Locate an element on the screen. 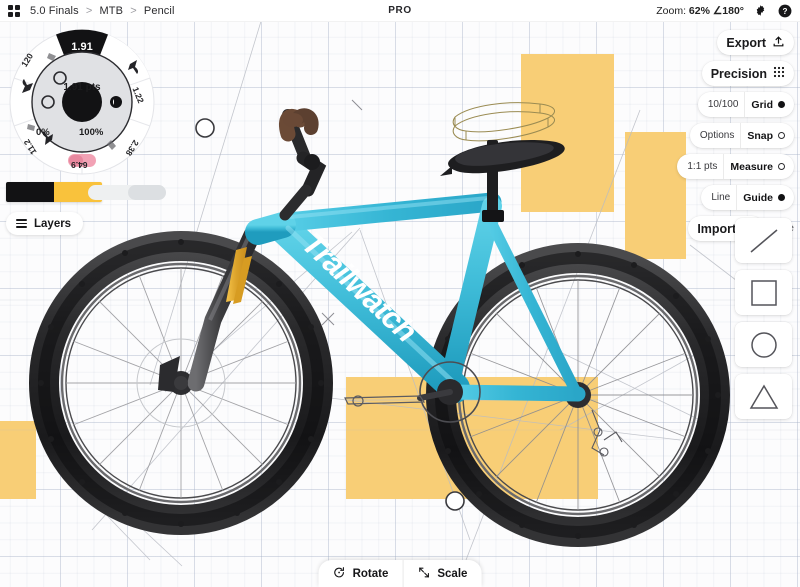 Image resolution: width=800 pixels, height=587 pixels. precision-button: Precision is located at coordinates (747, 73).